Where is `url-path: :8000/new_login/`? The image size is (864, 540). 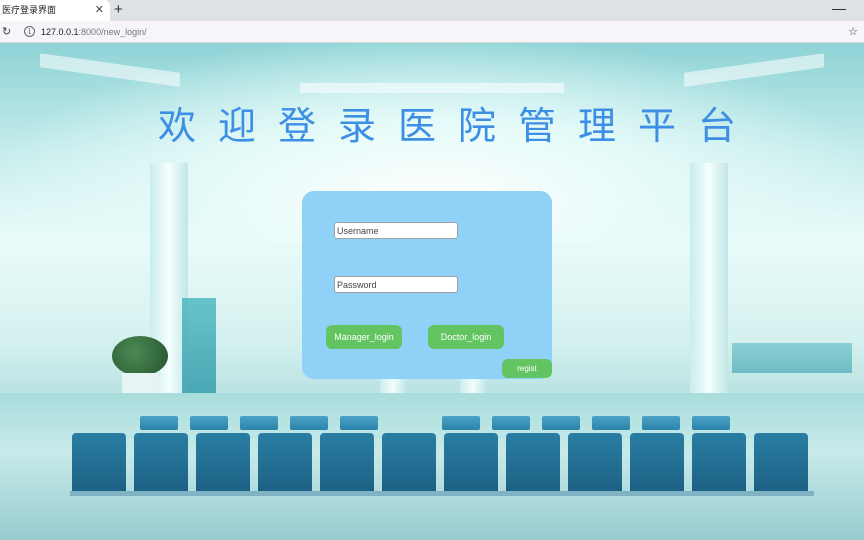 url-path: :8000/new_login/ is located at coordinates (112, 32).